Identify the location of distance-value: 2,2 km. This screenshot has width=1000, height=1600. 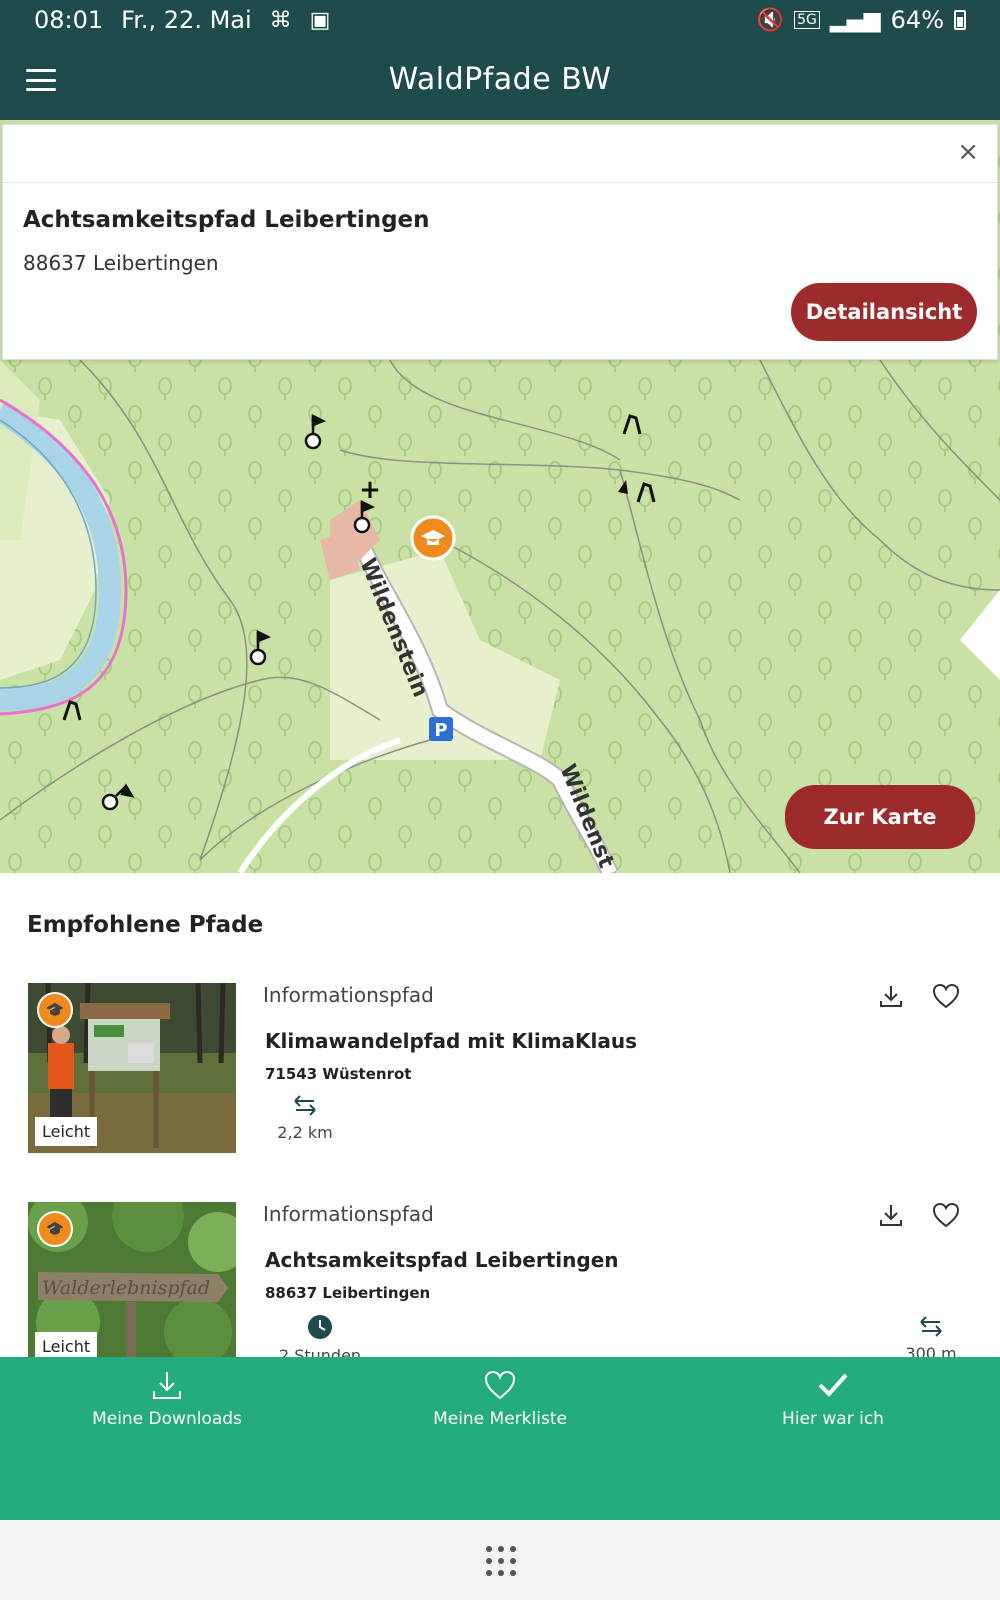
(305, 1132).